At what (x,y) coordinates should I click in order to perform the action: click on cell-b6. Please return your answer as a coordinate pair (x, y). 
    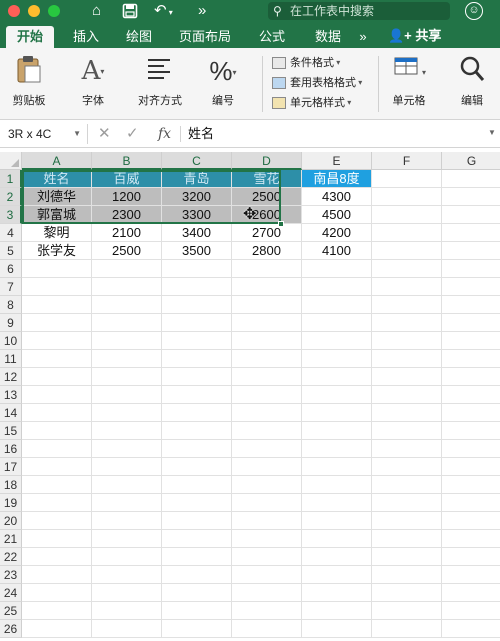
    Looking at the image, I should click on (127, 269).